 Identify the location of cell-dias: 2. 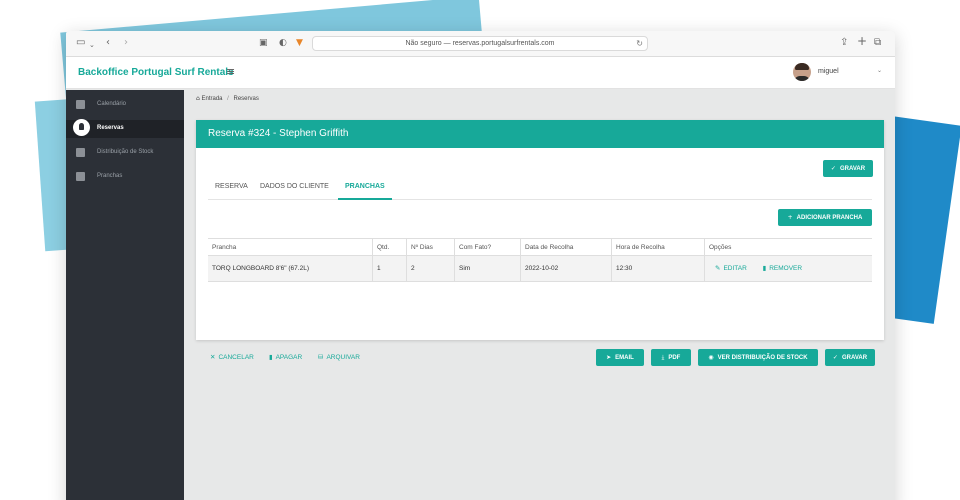
(431, 268).